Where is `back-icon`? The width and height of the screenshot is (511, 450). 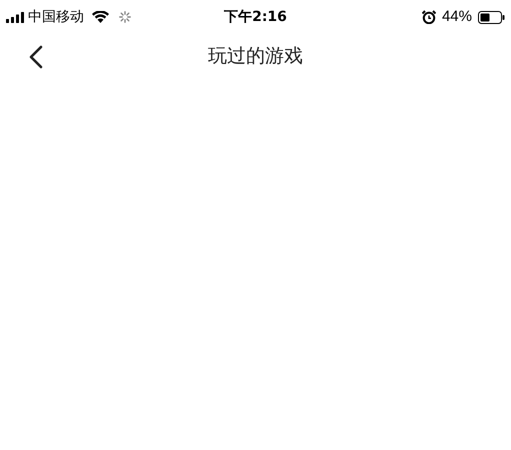
back-icon is located at coordinates (36, 57).